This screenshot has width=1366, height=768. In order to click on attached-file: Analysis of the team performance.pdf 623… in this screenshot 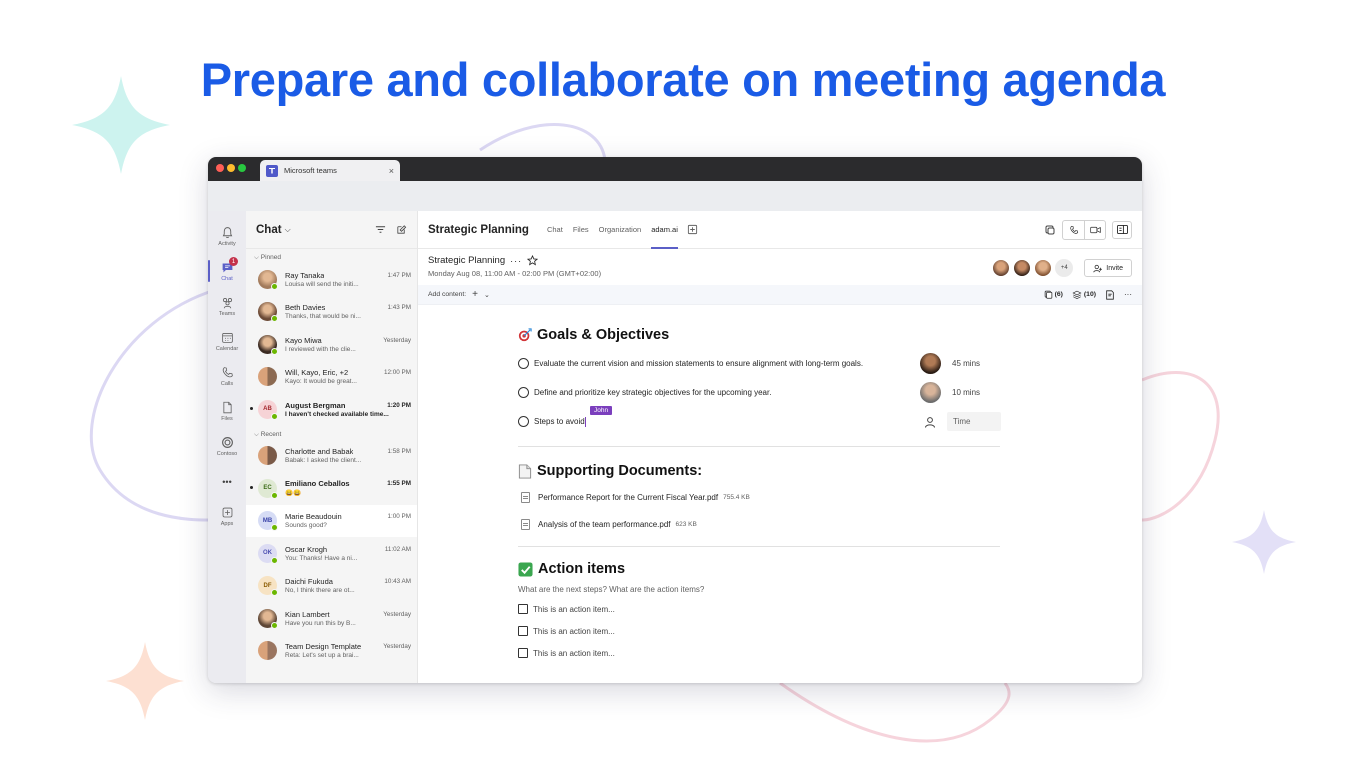, I will do `click(759, 524)`.